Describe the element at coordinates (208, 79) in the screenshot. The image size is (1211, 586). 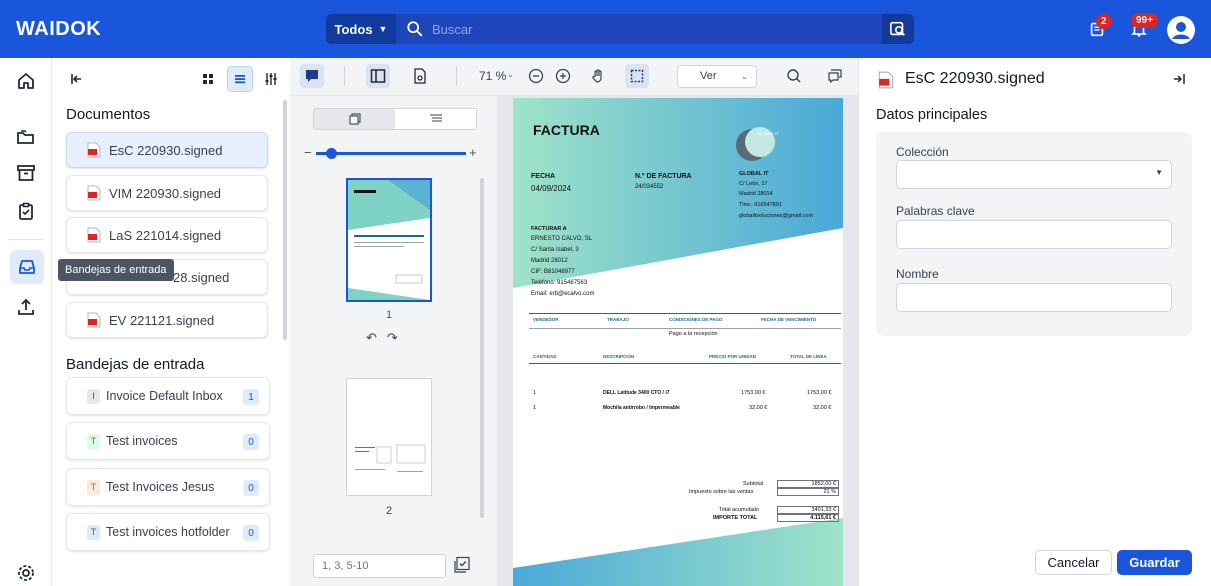
I see `grid-view-button` at that location.